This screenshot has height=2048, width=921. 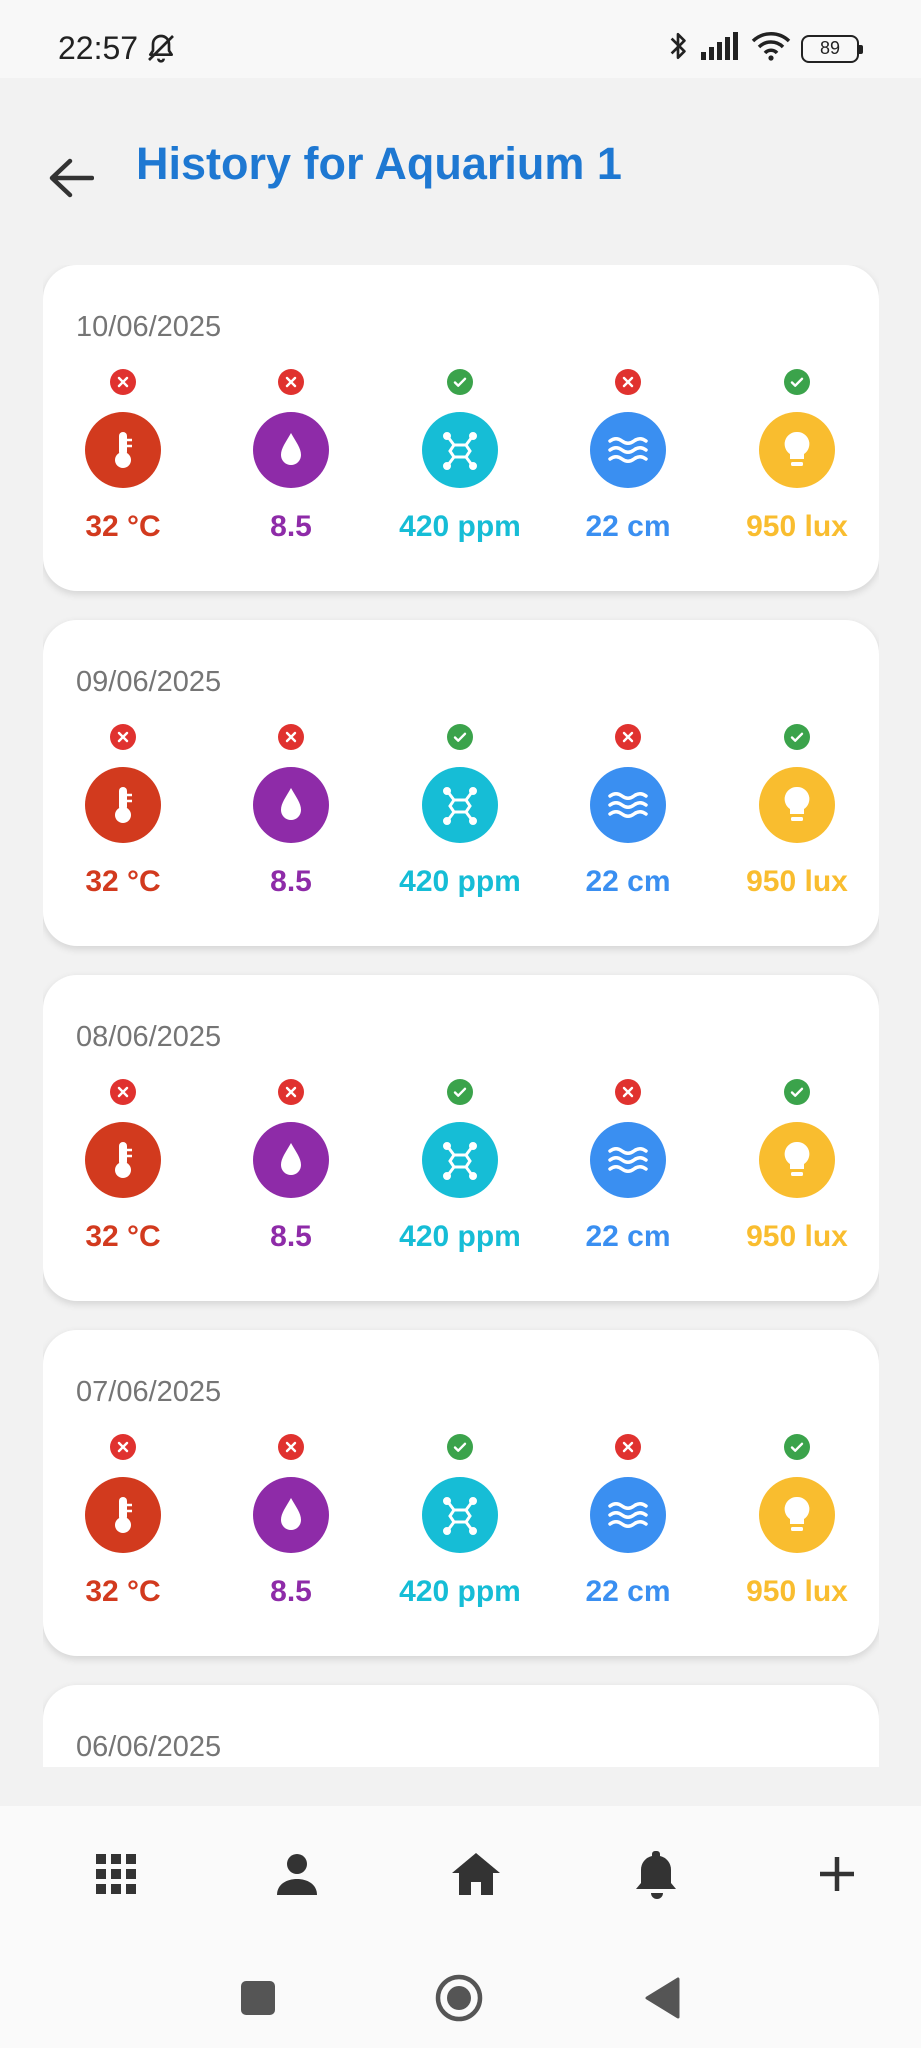 I want to click on nav-add-button, so click(x=837, y=1876).